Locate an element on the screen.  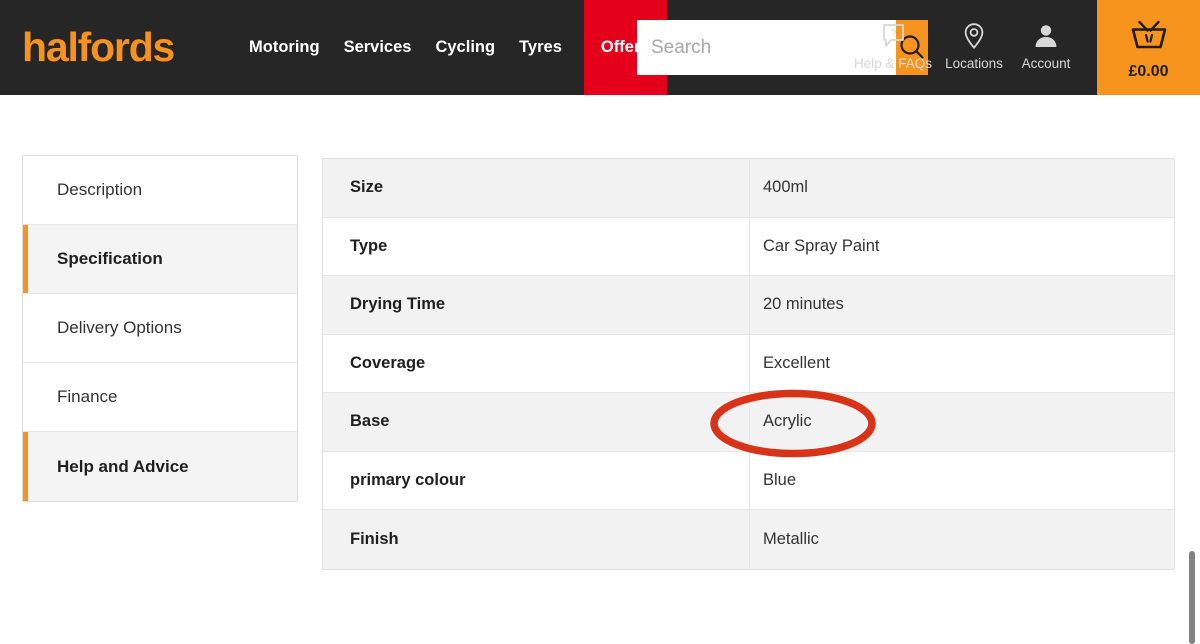
header-utilities: ? Help & FAQs Locations Account is located at coordinates (965, 44).